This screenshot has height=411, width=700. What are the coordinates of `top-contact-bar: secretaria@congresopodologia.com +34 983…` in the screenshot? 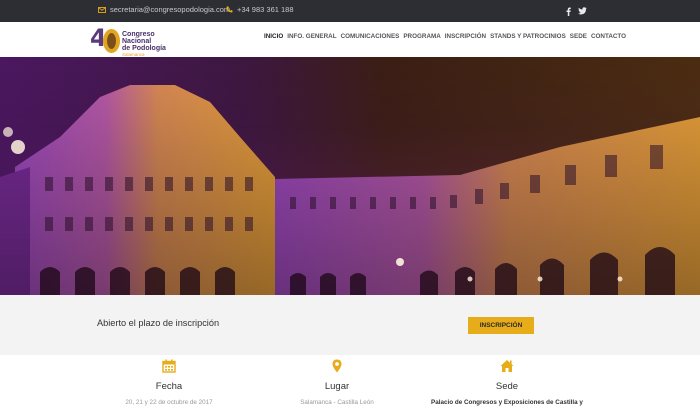 It's located at (350, 11).